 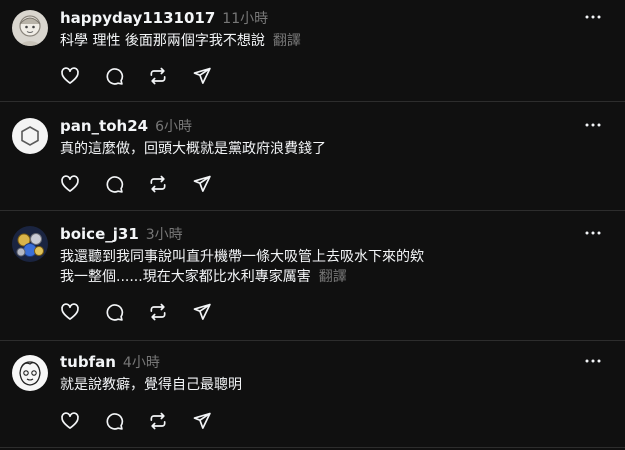 I want to click on comment-line: 我還聽到我同事說叫直升機帶一條大吸管上去吸水下來的欸, so click(x=242, y=257).